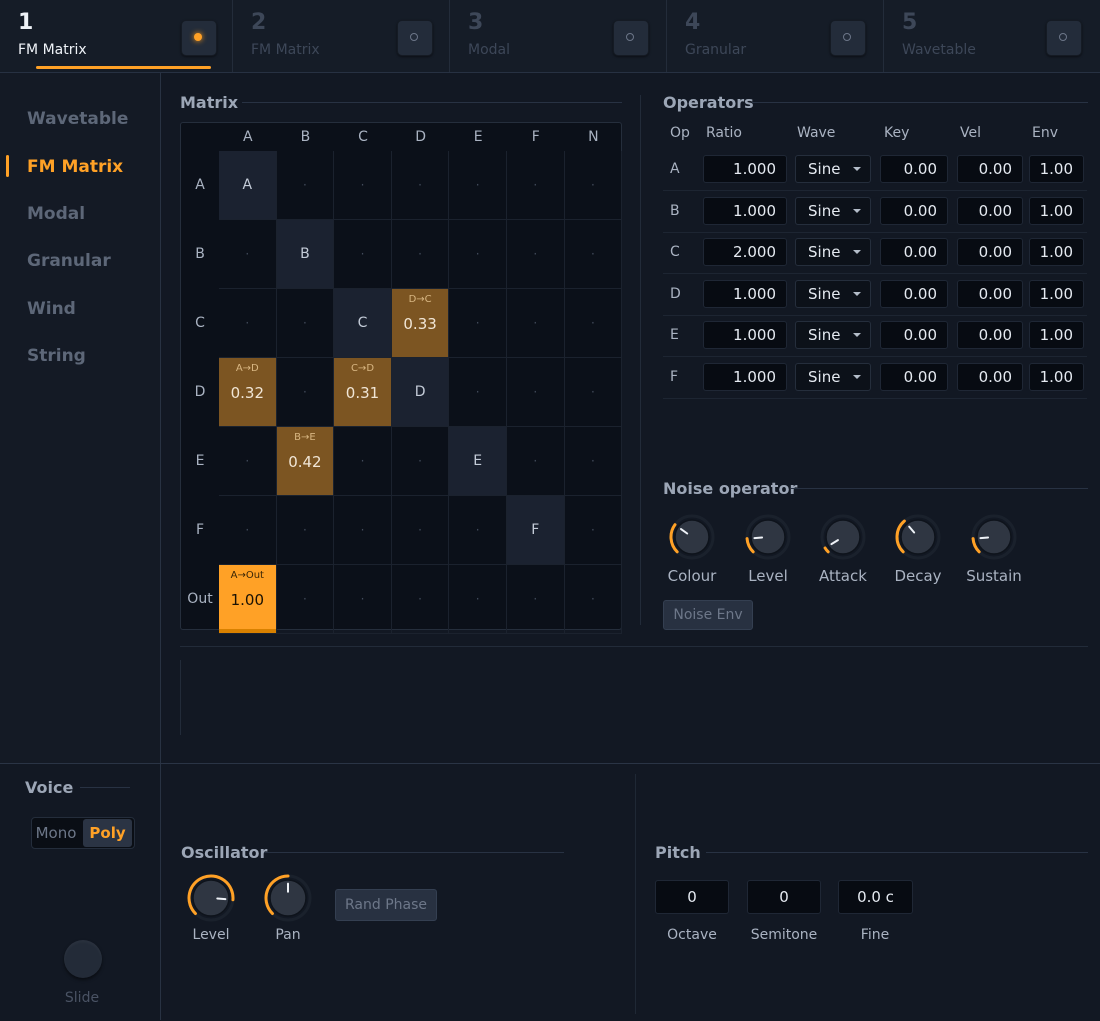 The width and height of the screenshot is (1100, 1021). I want to click on matrix-operator-cell: B, so click(305, 254).